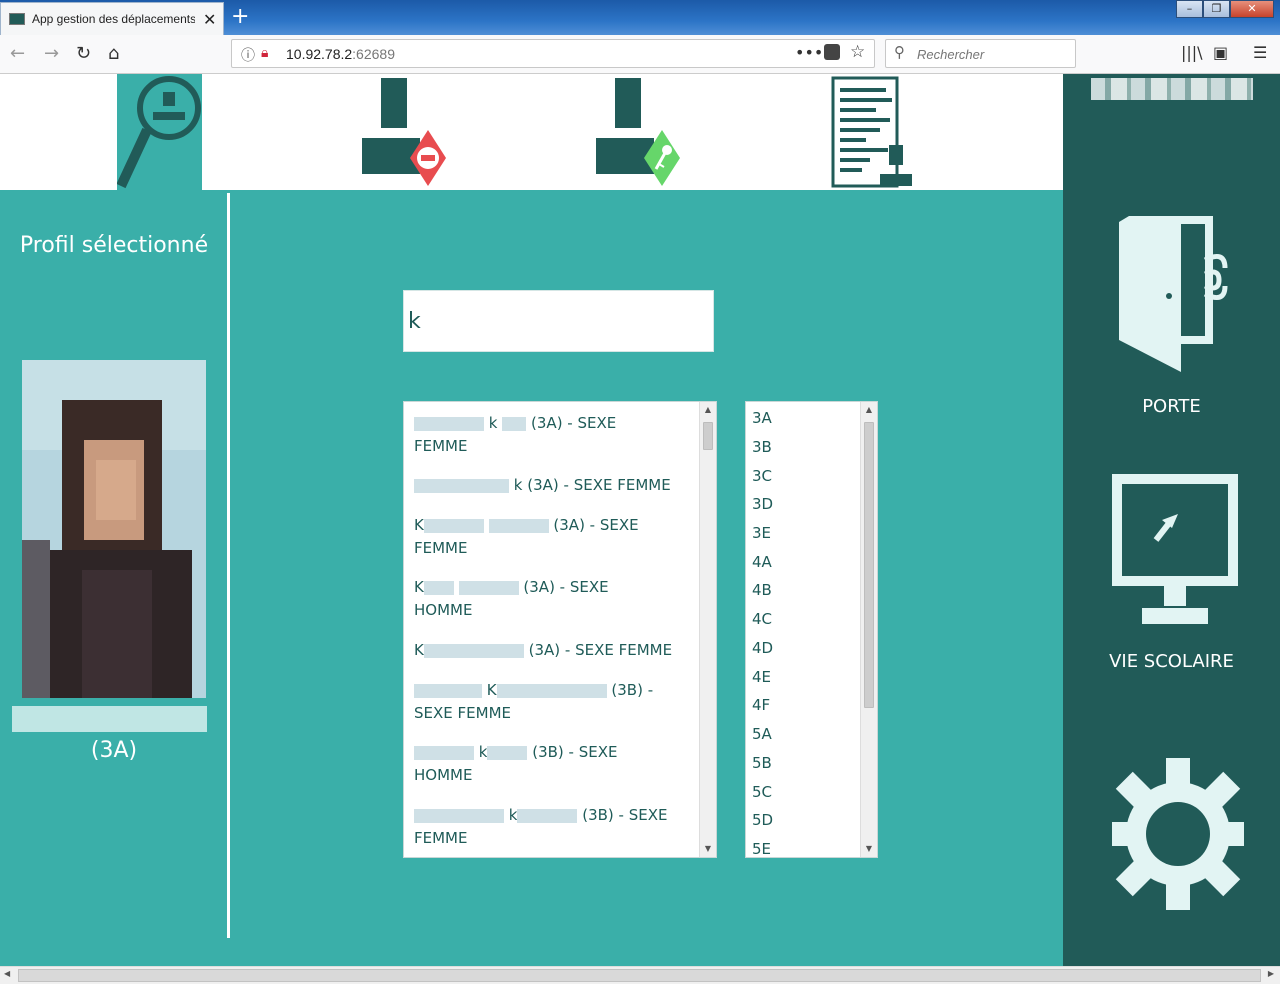 The height and width of the screenshot is (984, 1280). Describe the element at coordinates (1171, 406) in the screenshot. I see `door-label: PORTE` at that location.